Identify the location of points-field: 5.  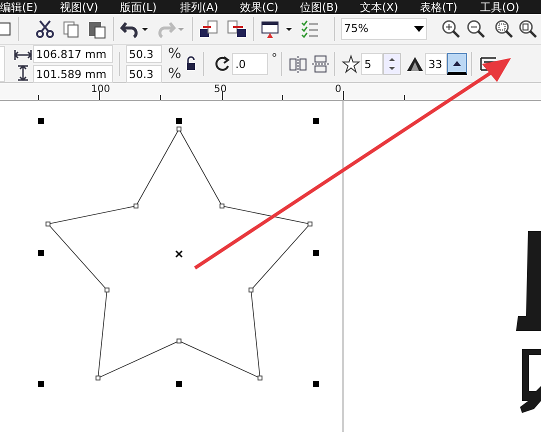
(372, 63).